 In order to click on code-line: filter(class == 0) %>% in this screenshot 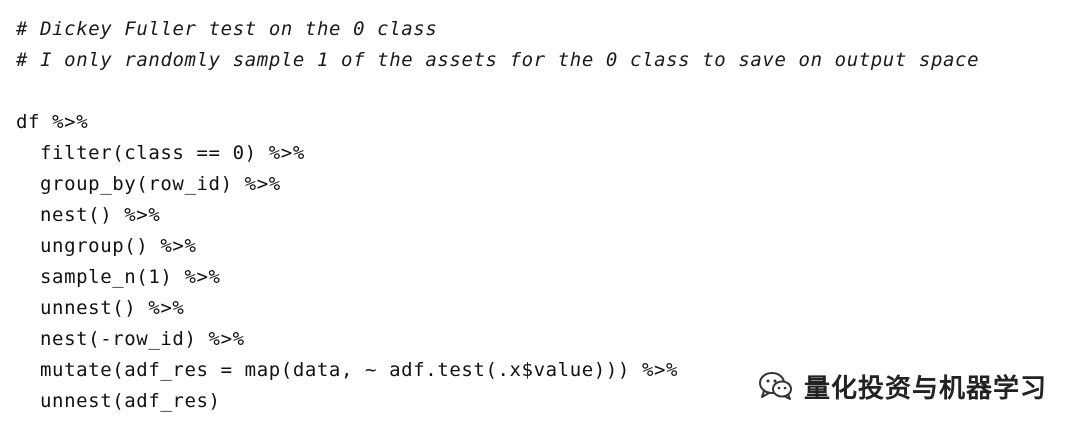, I will do `click(172, 153)`.